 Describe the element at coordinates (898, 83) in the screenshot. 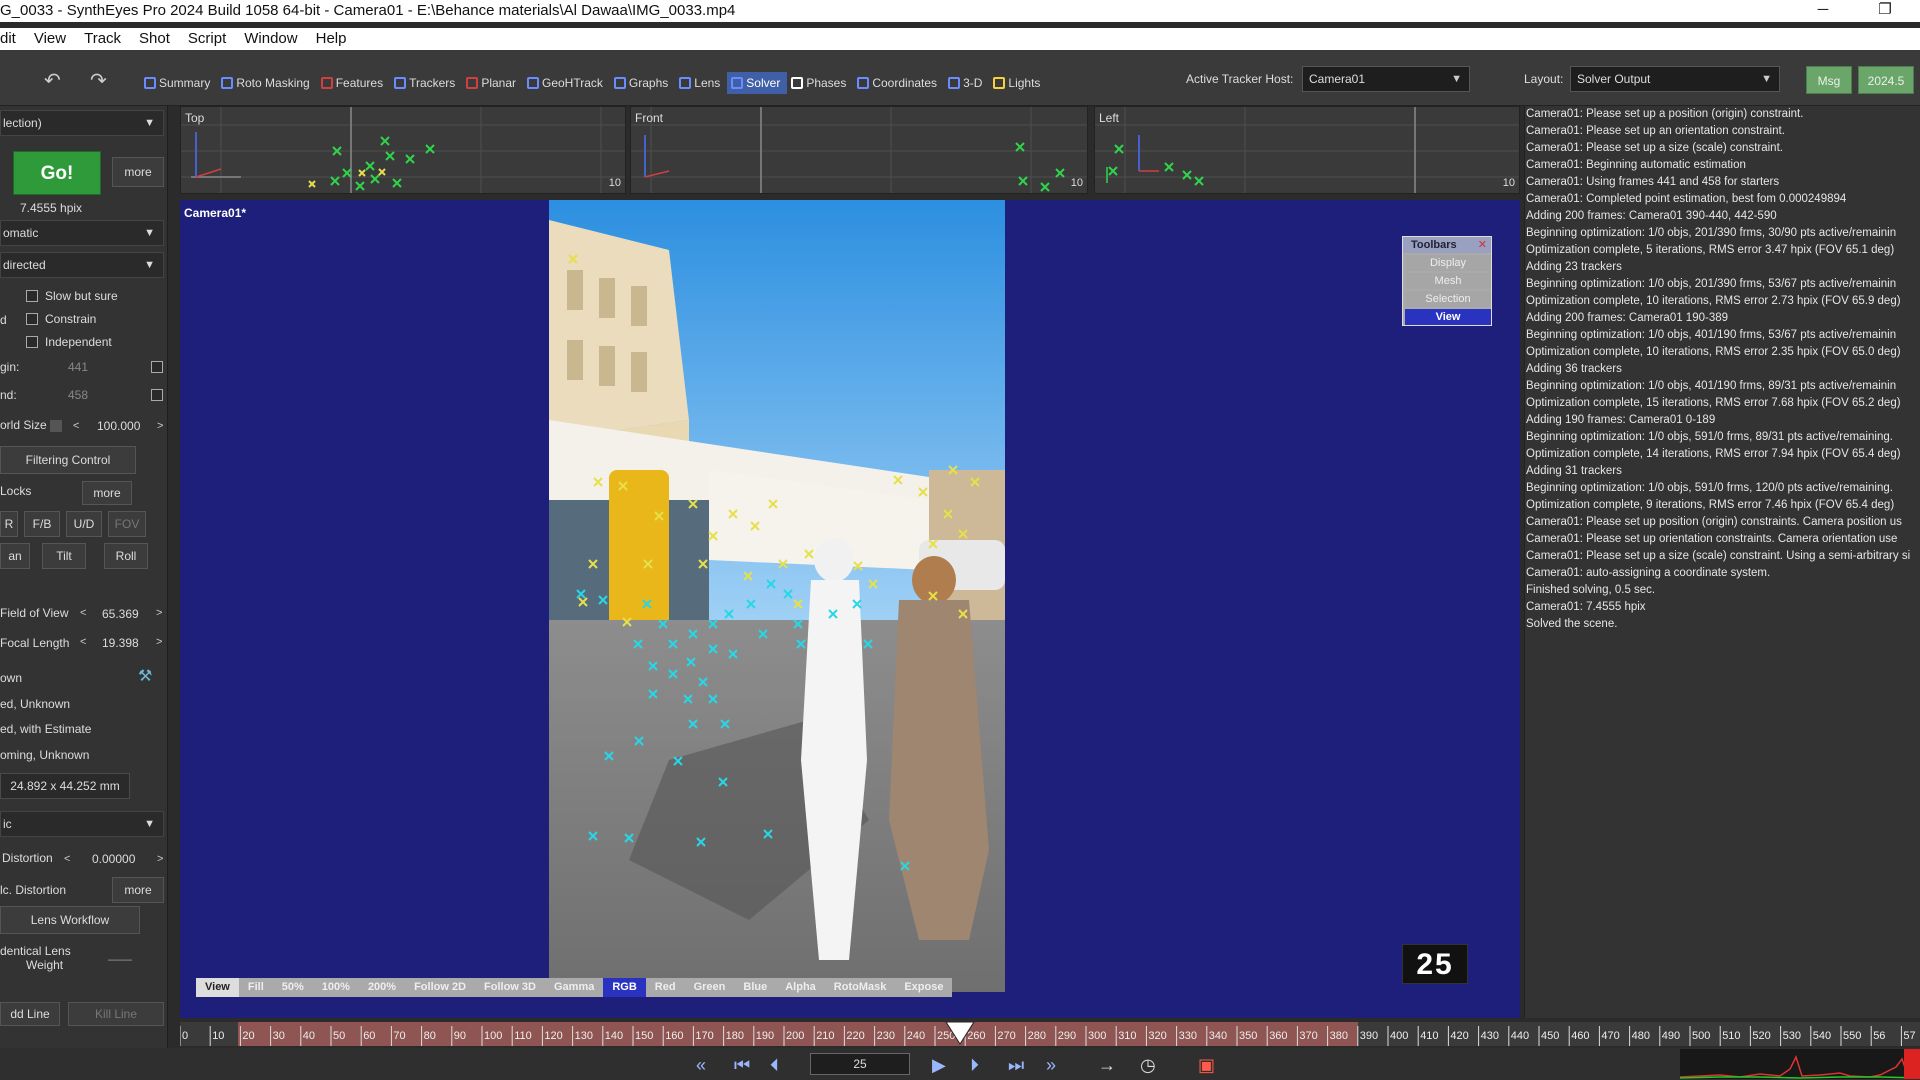

I see `tab-coordinates: Coordinates` at that location.